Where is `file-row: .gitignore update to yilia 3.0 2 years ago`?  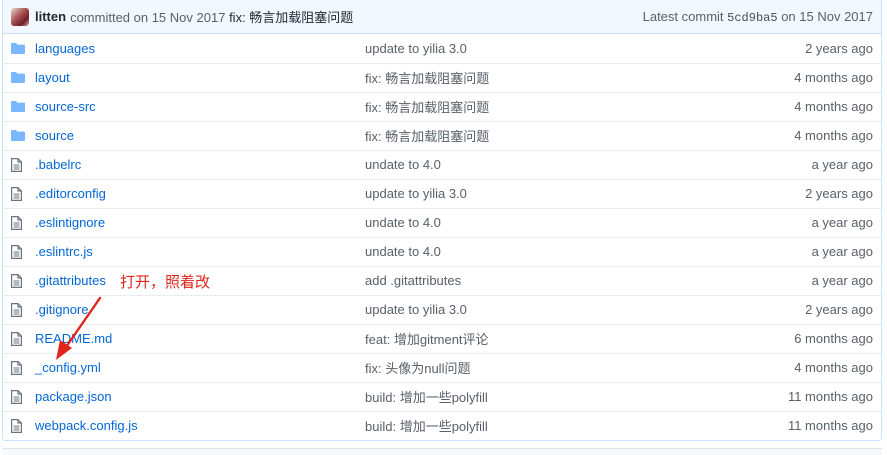 file-row: .gitignore update to yilia 3.0 2 years ago is located at coordinates (442, 309).